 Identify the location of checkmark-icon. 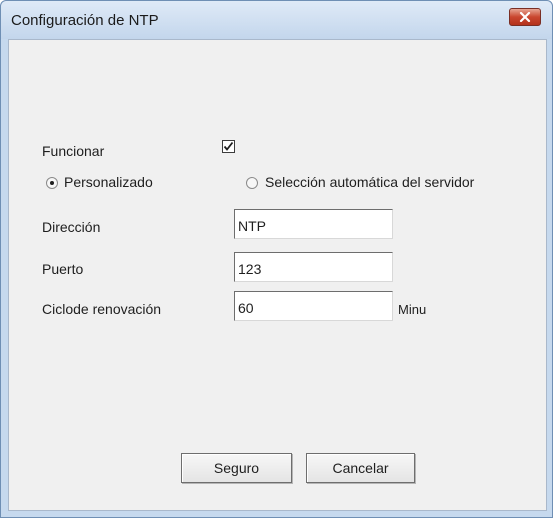
(228, 146).